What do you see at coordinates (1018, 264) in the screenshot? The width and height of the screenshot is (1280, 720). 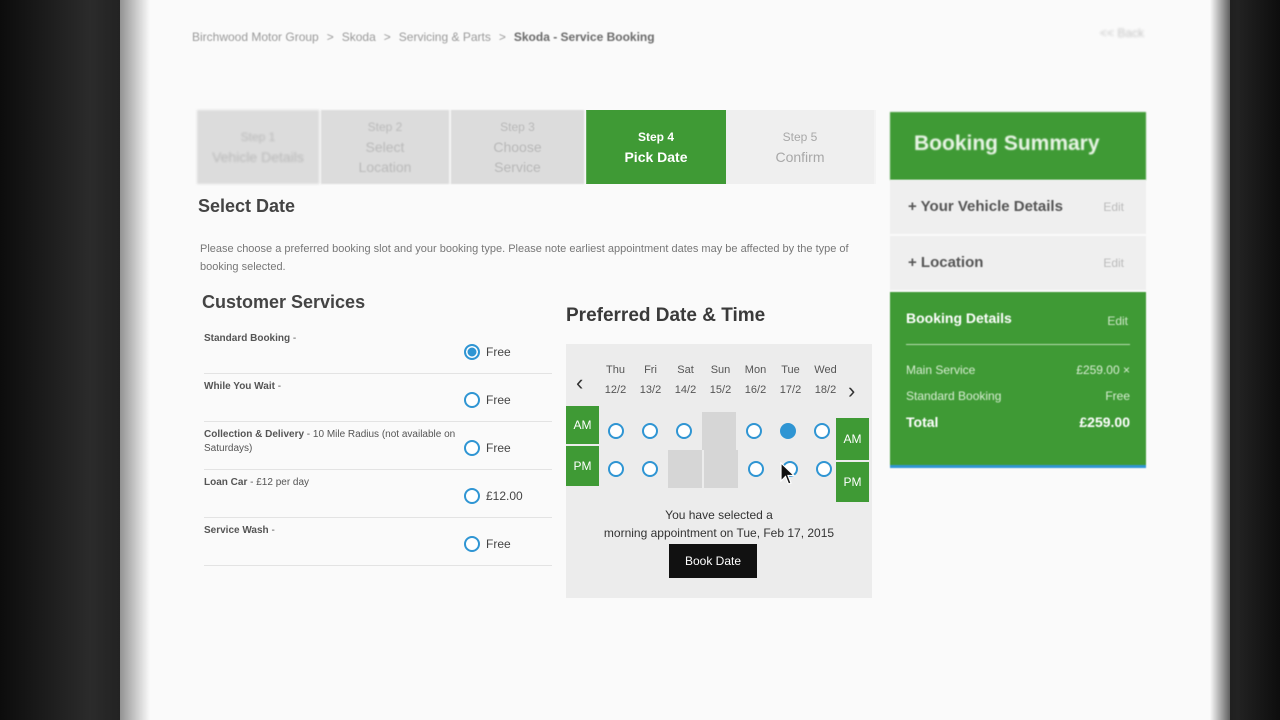 I see `summary-location: + Location Edit` at bounding box center [1018, 264].